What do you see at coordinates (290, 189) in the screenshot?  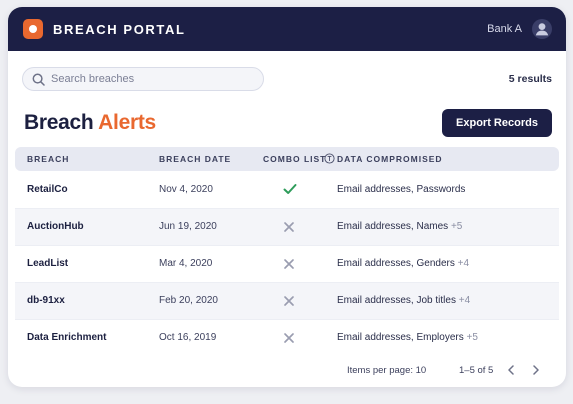 I see `check-icon` at bounding box center [290, 189].